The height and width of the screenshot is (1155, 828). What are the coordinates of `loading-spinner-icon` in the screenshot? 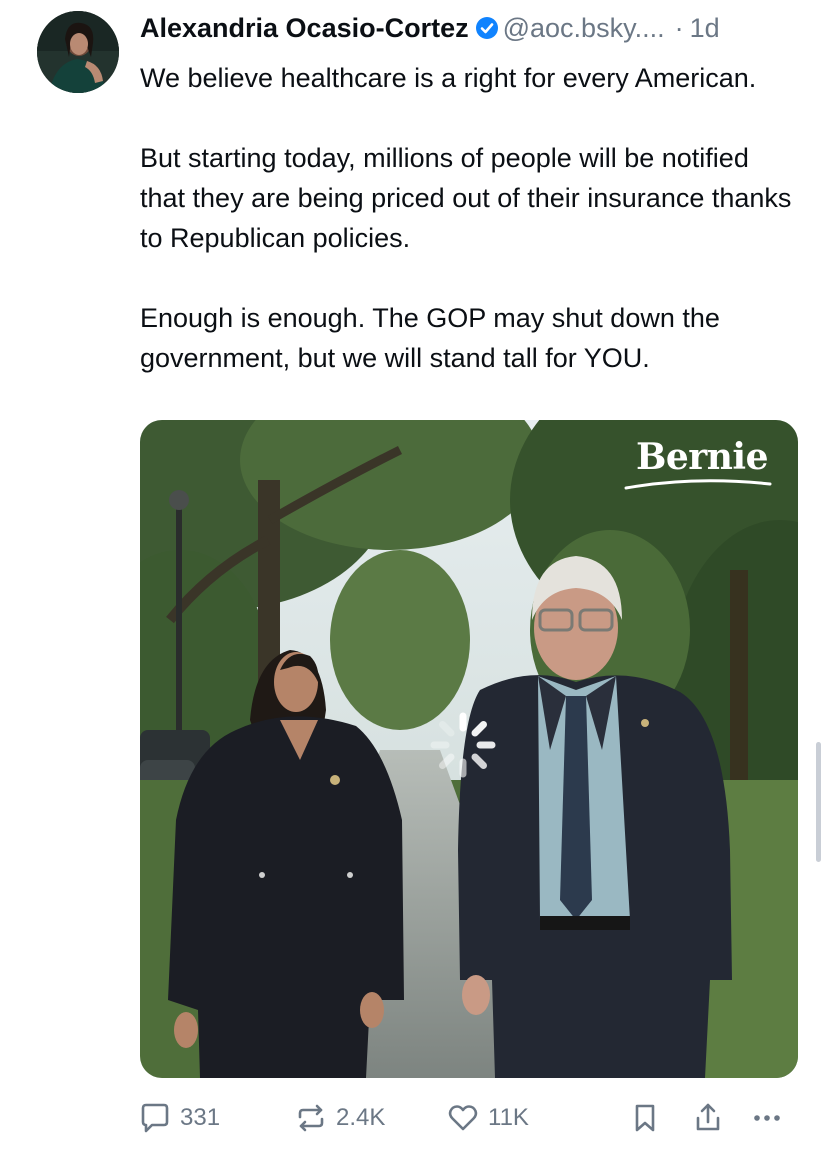 It's located at (463, 745).